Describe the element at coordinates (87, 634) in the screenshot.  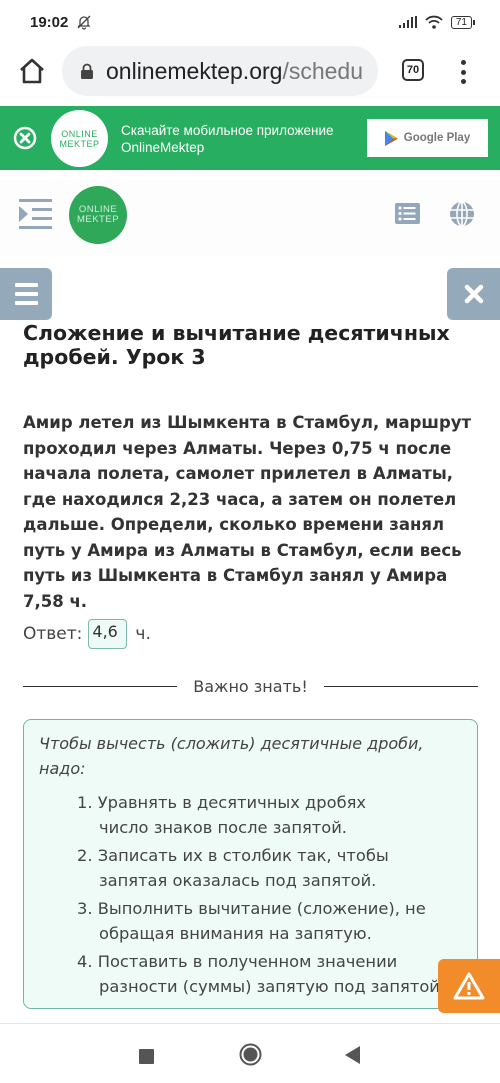
I see `answer-row: Ответ: 4,6 ч.` at that location.